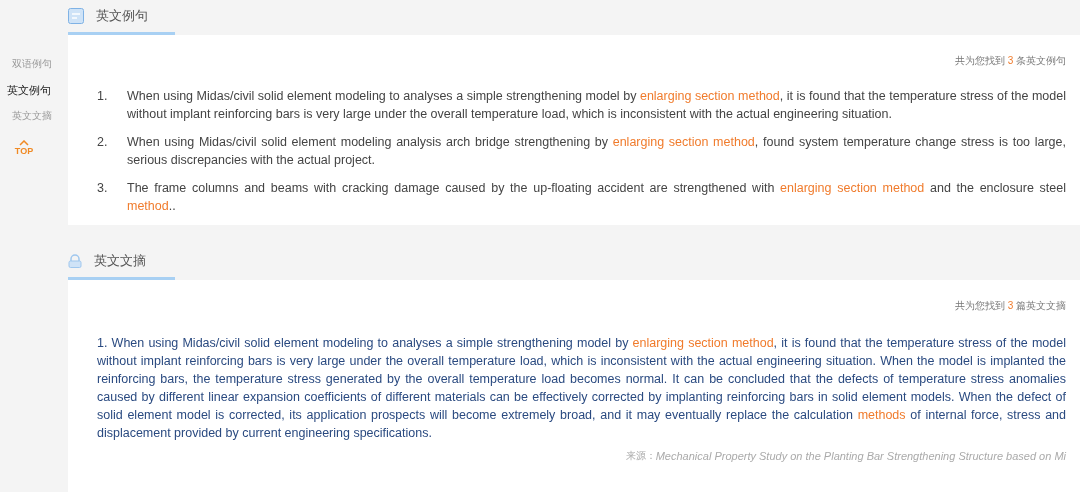 The height and width of the screenshot is (492, 1080). I want to click on sidebar-item: 双语例句, so click(32, 64).